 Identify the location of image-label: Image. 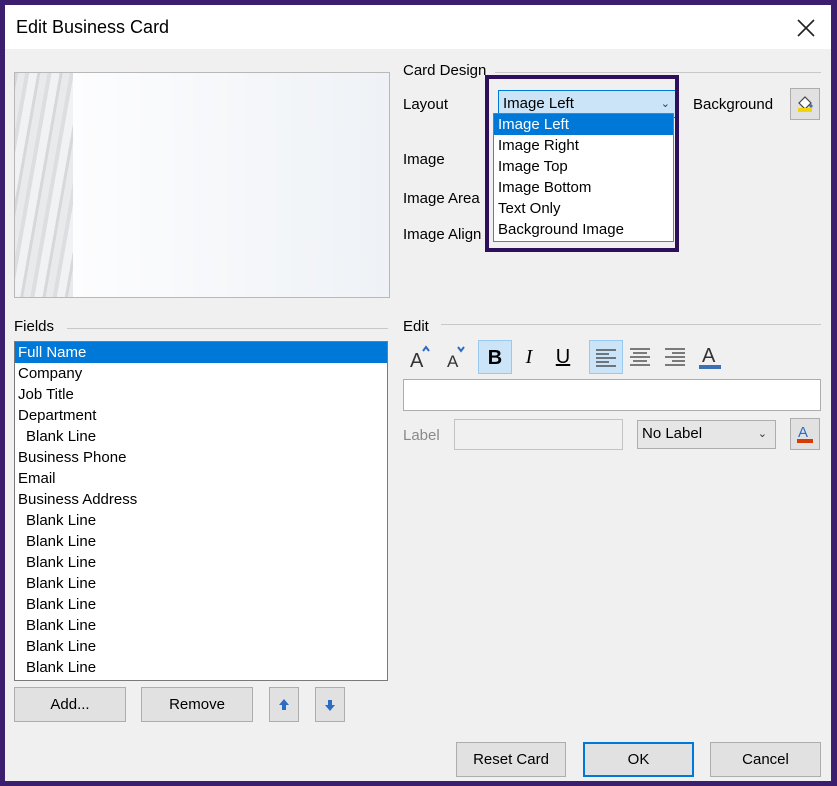
(424, 159).